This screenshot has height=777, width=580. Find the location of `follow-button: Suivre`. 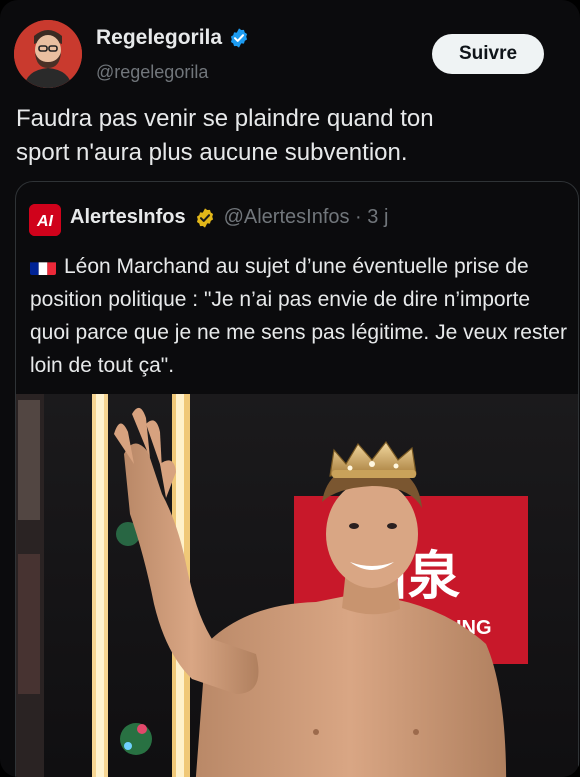

follow-button: Suivre is located at coordinates (488, 54).